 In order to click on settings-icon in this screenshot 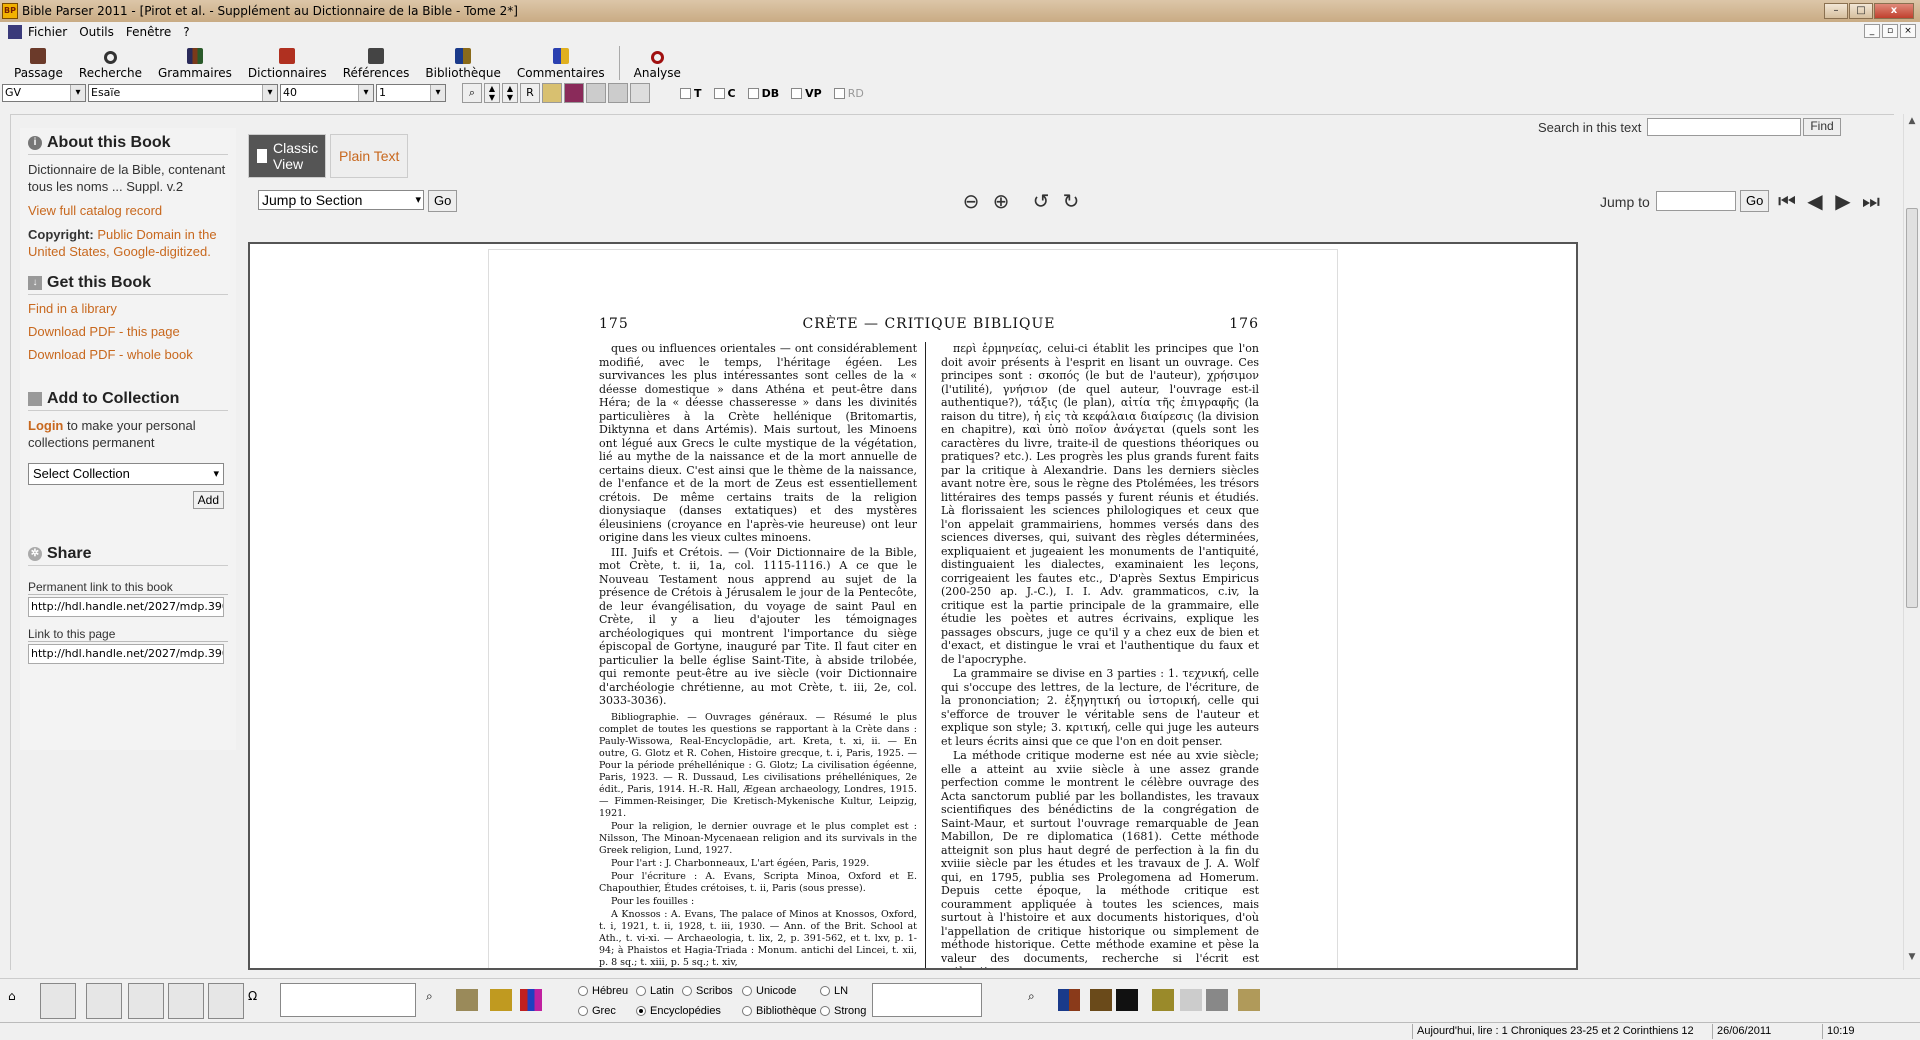, I will do `click(640, 93)`.